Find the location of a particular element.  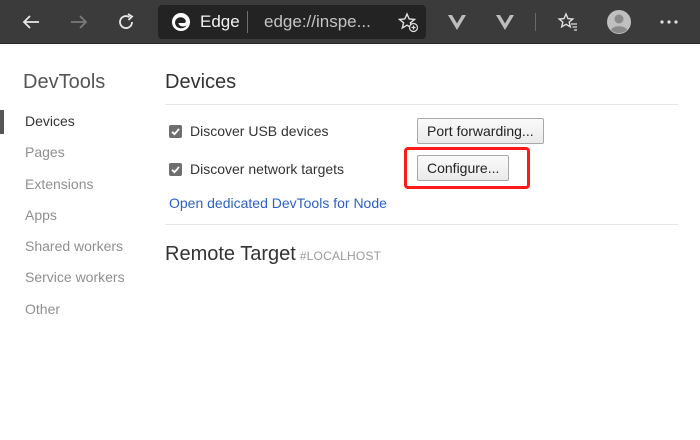

discover-network-checkbox is located at coordinates (175, 169).